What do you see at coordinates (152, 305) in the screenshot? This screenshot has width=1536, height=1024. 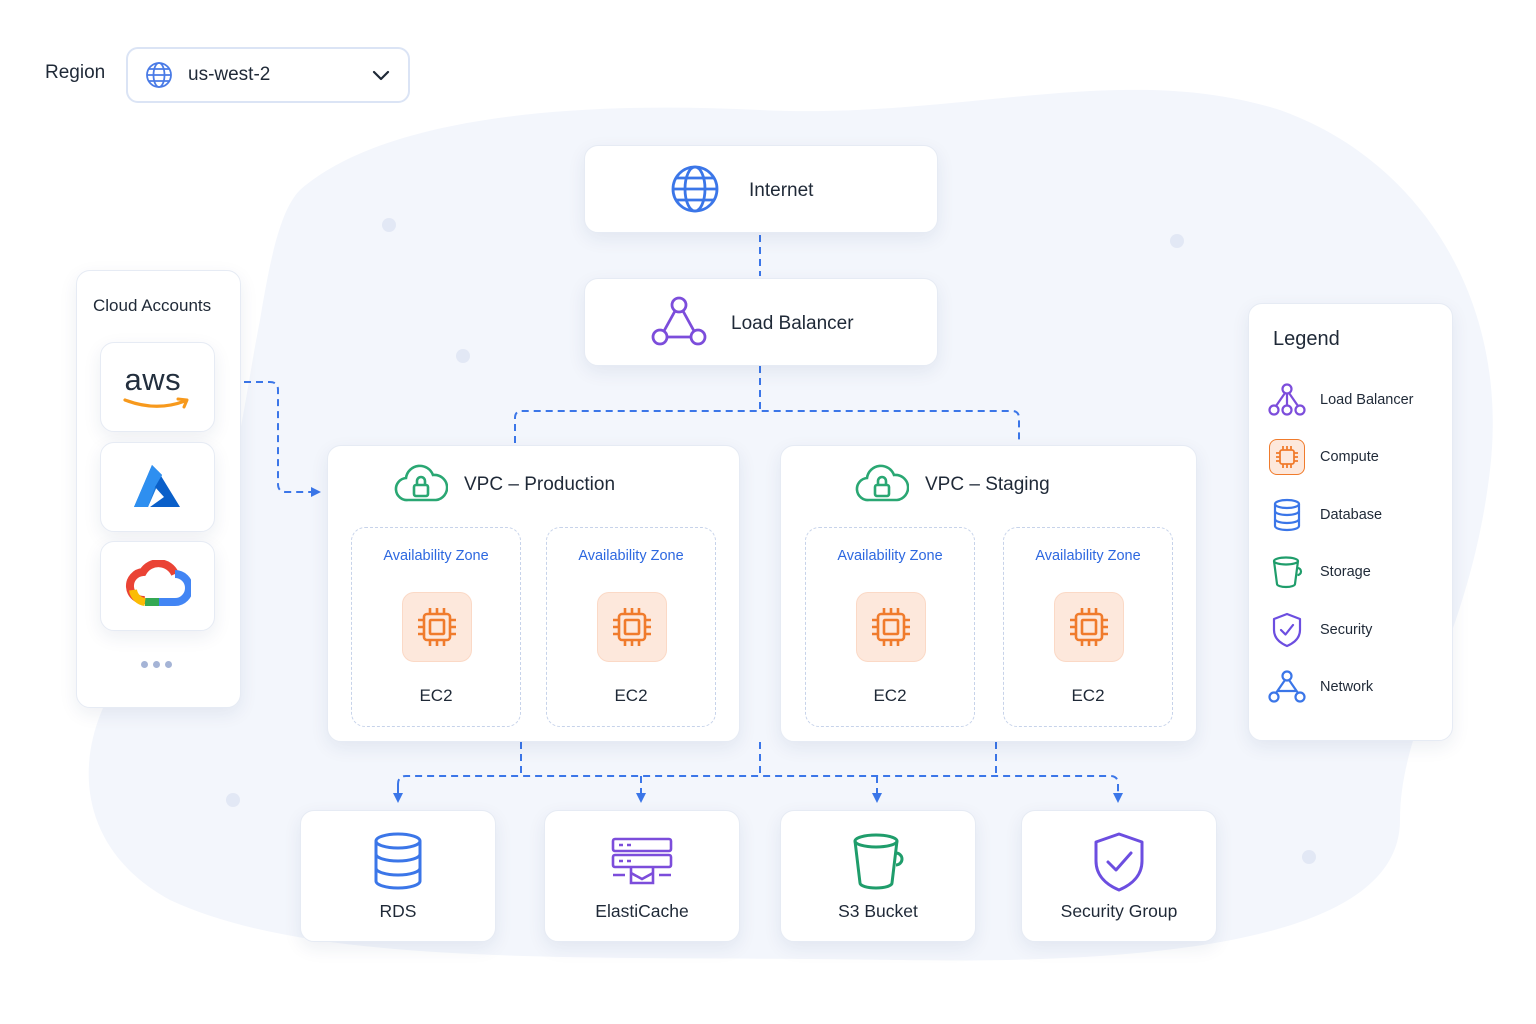 I see `cloud-accounts-title: Cloud Accounts` at bounding box center [152, 305].